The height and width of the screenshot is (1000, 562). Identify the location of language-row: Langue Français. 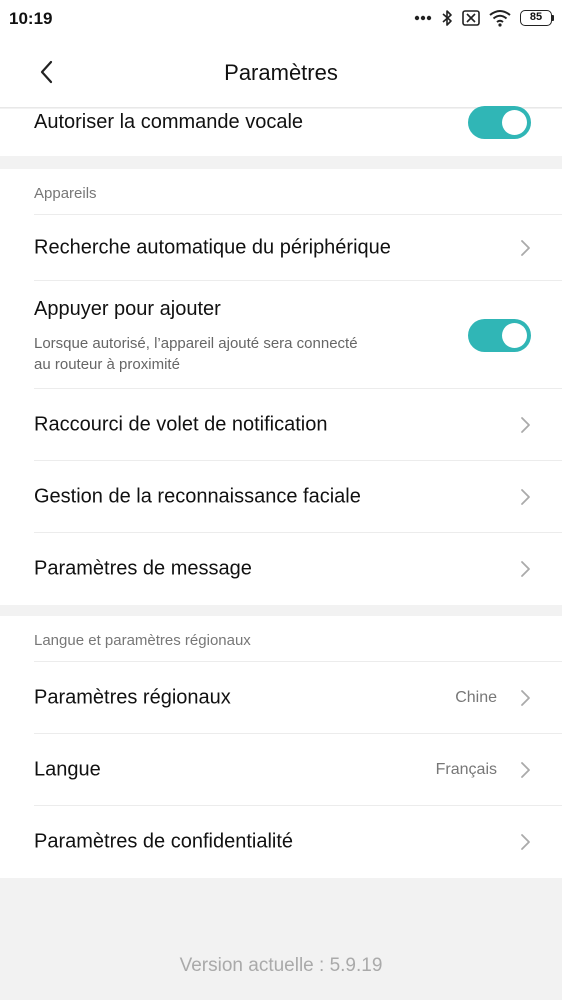
(298, 770).